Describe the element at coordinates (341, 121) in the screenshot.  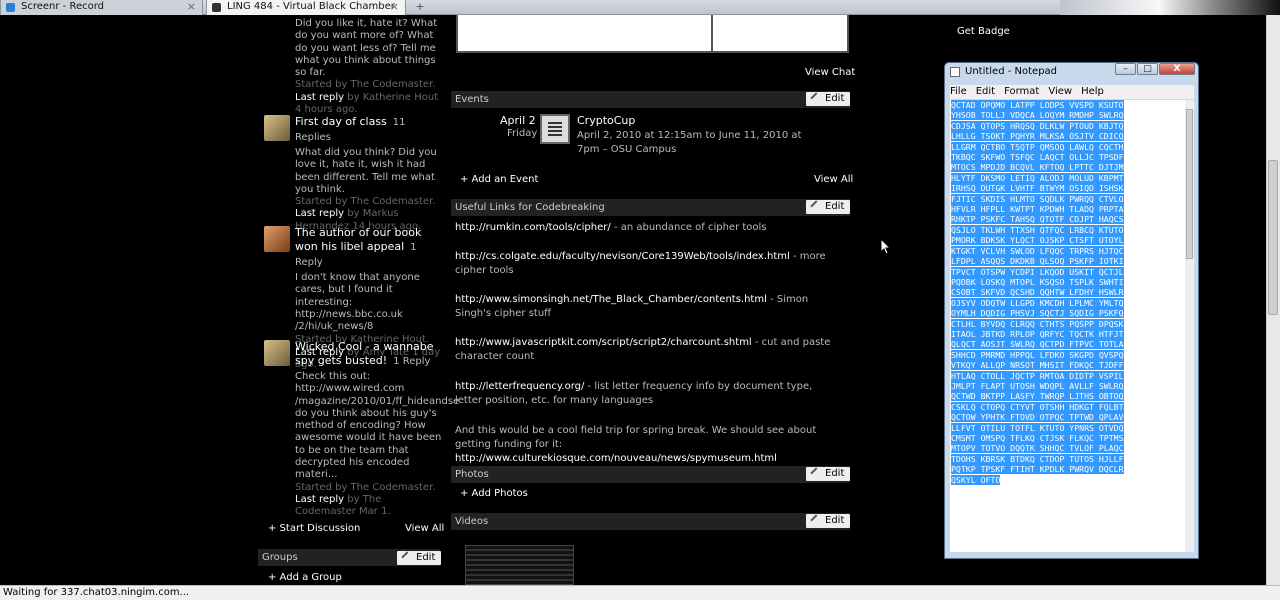
I see `discussion-title-link: First day of class` at that location.